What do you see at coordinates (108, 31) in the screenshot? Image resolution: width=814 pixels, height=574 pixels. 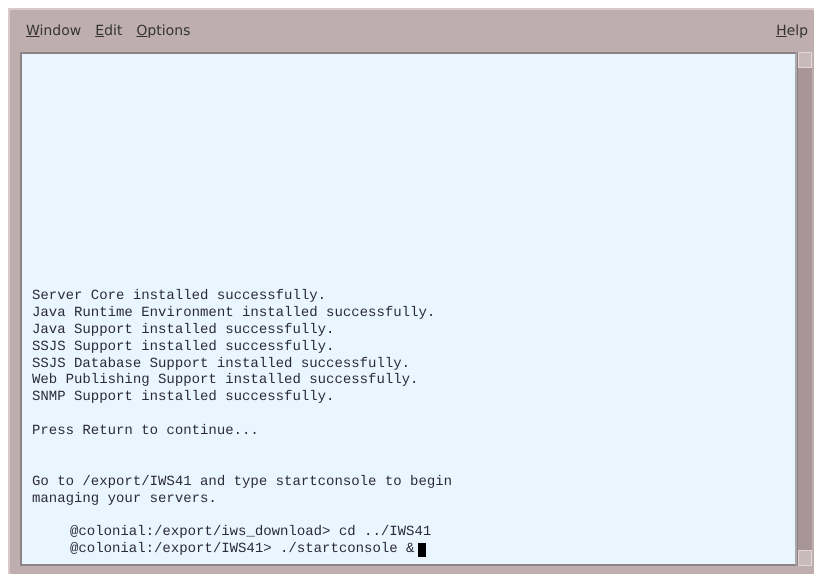 I see `menu-item: Edit` at bounding box center [108, 31].